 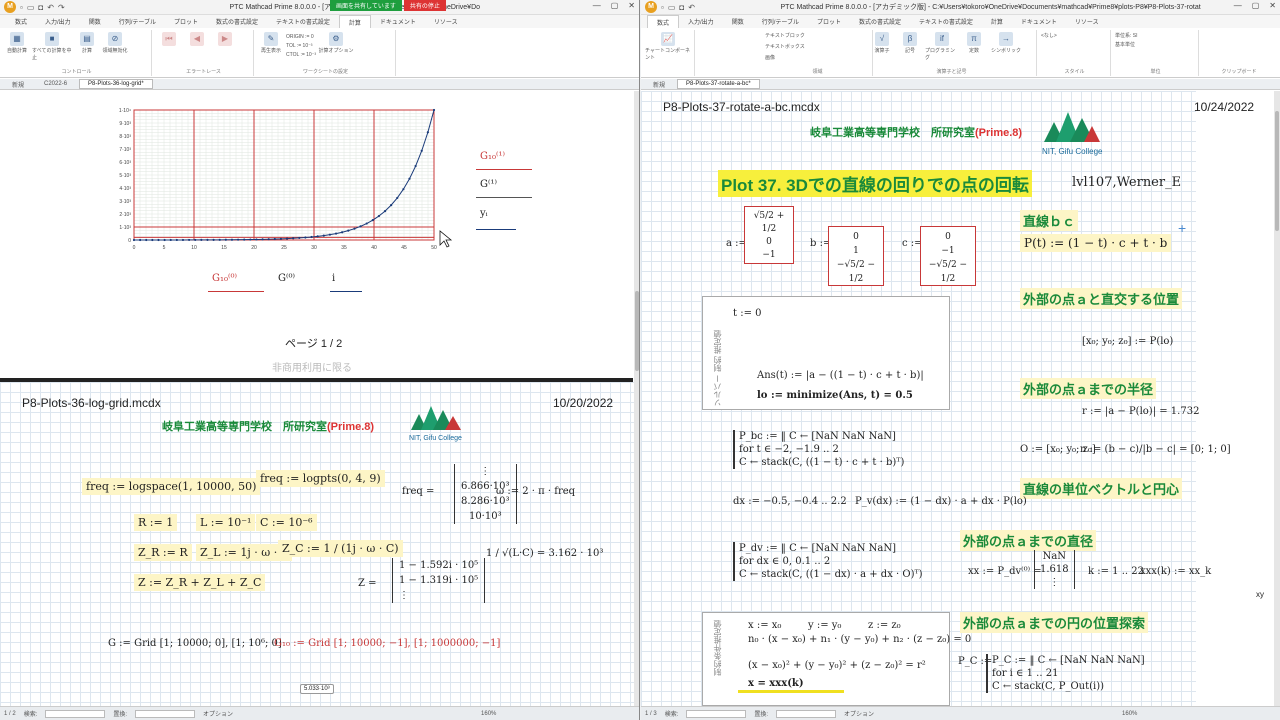 I want to click on stop-sharing-button: 共有の停止, so click(x=424, y=5).